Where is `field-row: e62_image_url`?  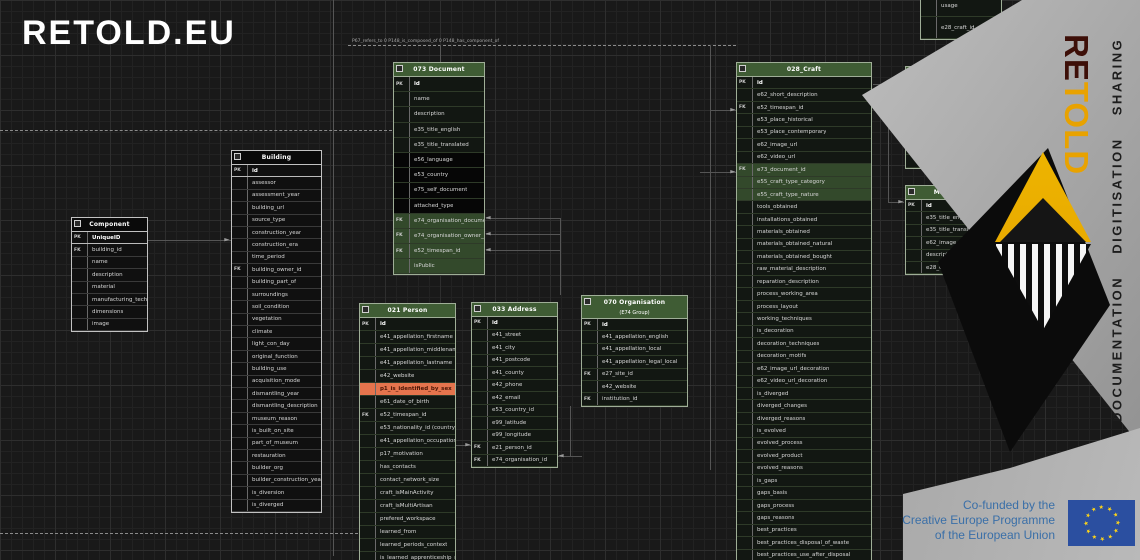
field-row: e62_image_url is located at coordinates (804, 145).